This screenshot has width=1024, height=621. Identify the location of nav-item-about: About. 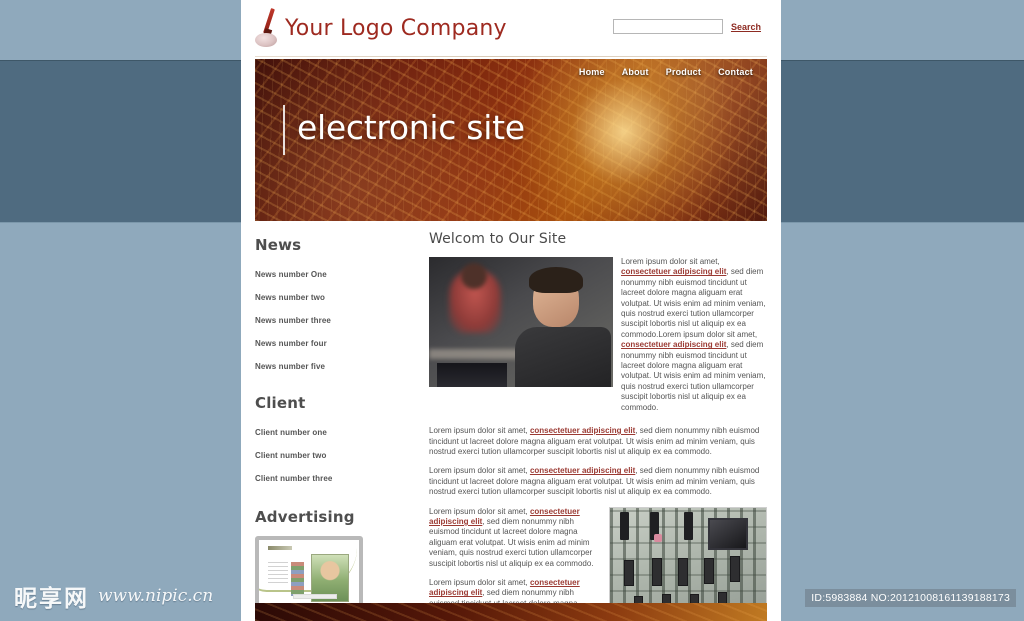
(635, 72).